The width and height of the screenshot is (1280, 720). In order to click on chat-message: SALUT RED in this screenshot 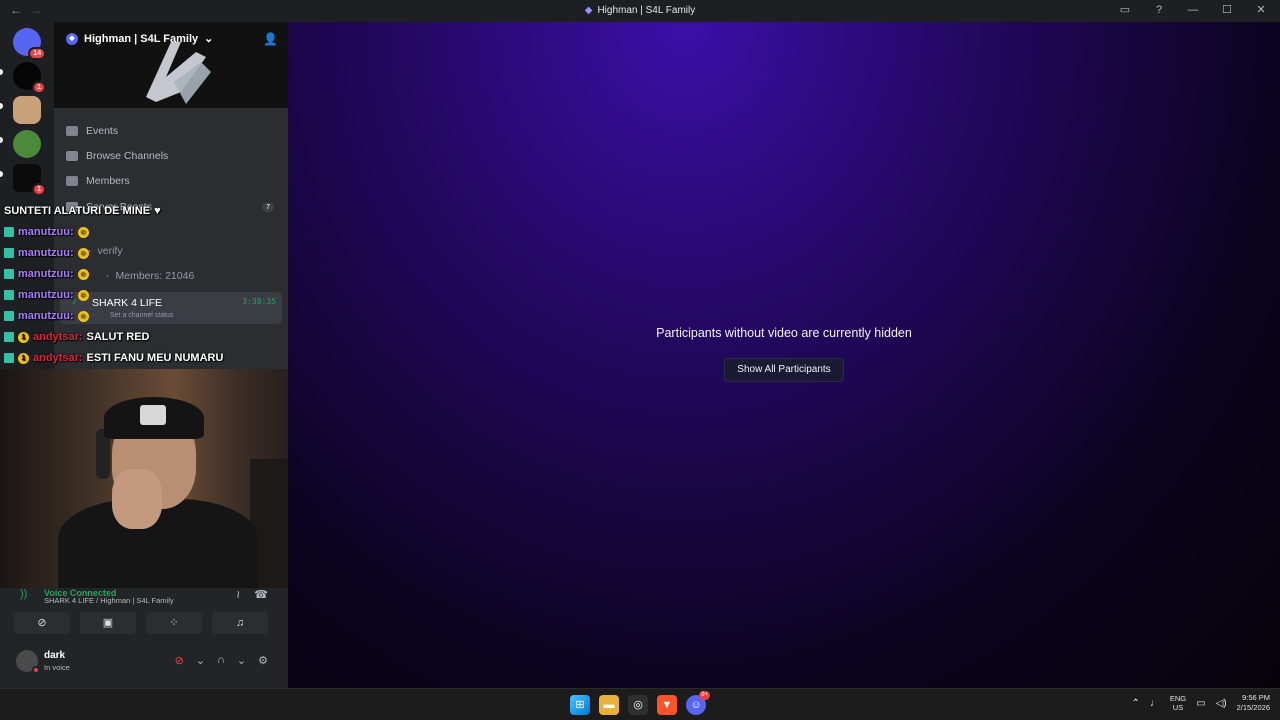, I will do `click(118, 337)`.